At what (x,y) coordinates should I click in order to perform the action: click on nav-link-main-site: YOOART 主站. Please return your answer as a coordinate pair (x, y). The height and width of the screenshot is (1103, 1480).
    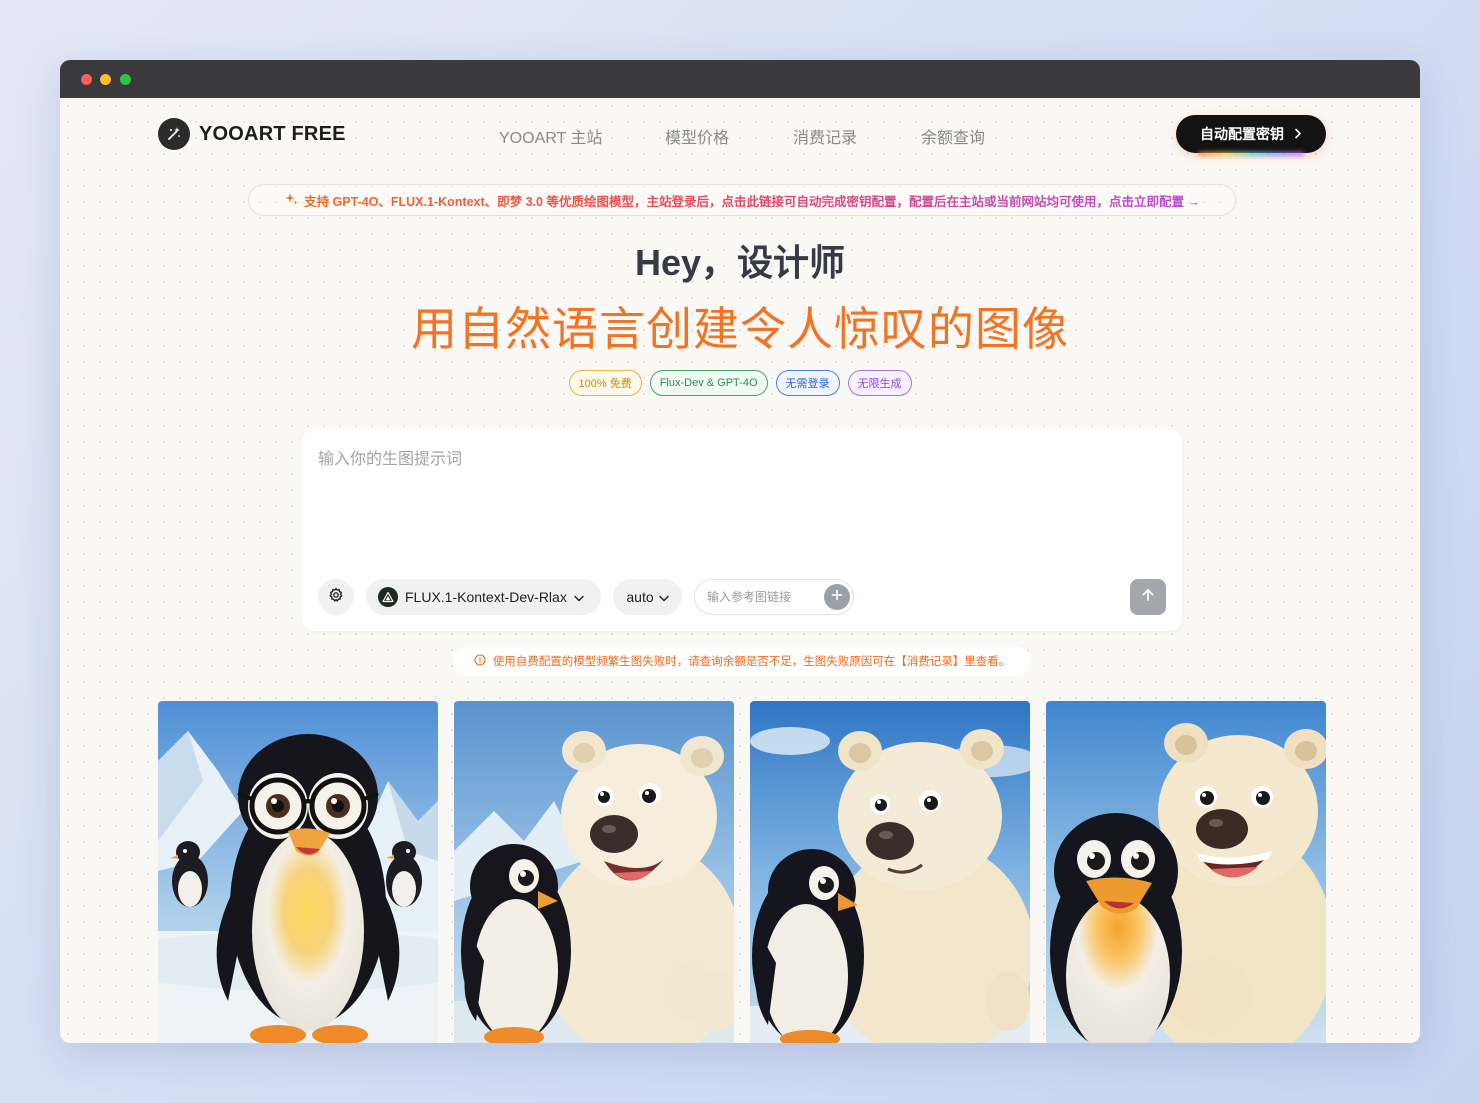
    Looking at the image, I should click on (550, 136).